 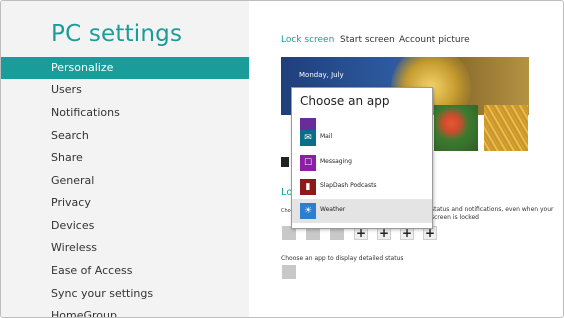 What do you see at coordinates (125, 294) in the screenshot?
I see `sidebar-item-sync-settings: Sync your settings` at bounding box center [125, 294].